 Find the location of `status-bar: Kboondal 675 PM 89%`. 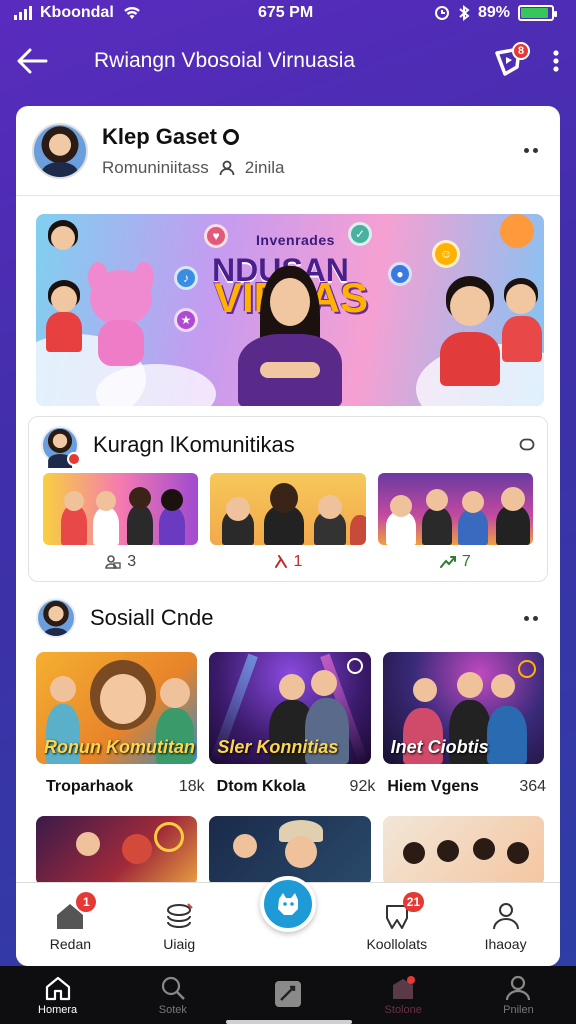

status-bar: Kboondal 675 PM 89% is located at coordinates (288, 13).